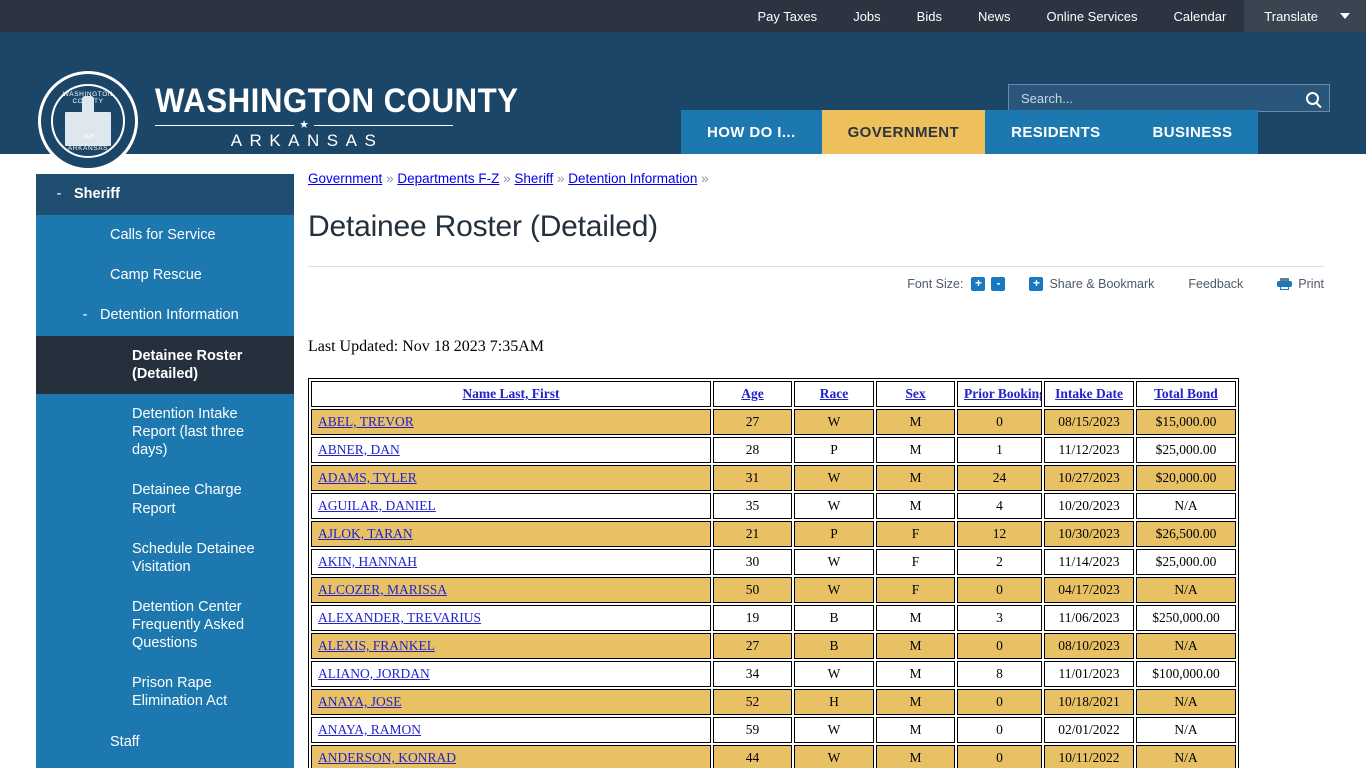 The height and width of the screenshot is (768, 1366). What do you see at coordinates (533, 178) in the screenshot?
I see `breadcrumb-item-sheriff: Sheriff` at bounding box center [533, 178].